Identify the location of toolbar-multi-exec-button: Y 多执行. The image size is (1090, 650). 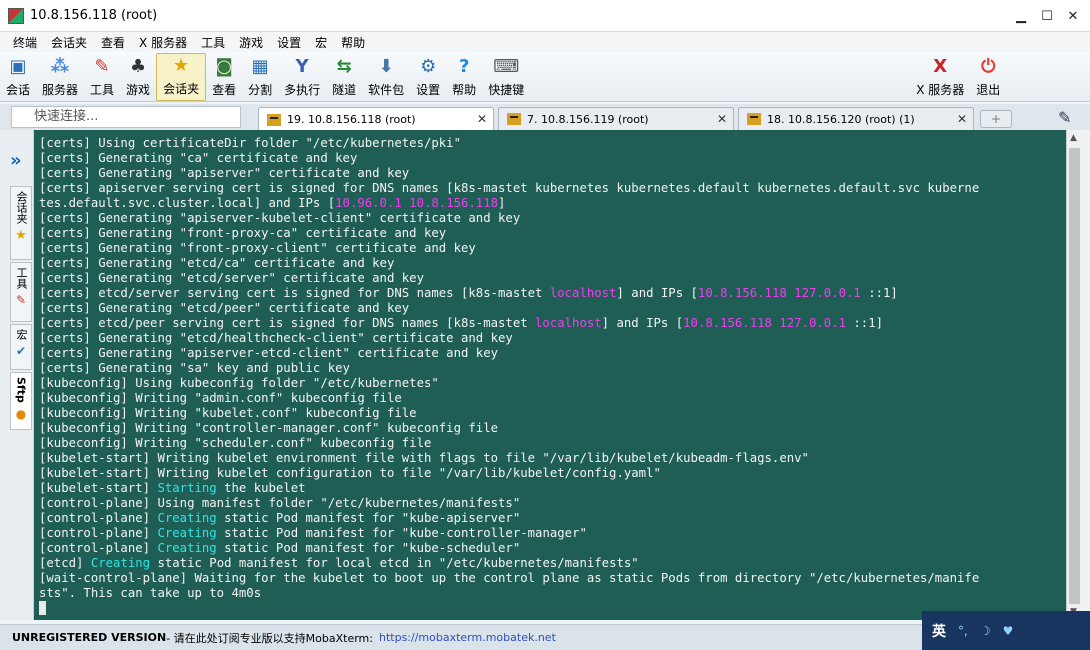
(302, 77).